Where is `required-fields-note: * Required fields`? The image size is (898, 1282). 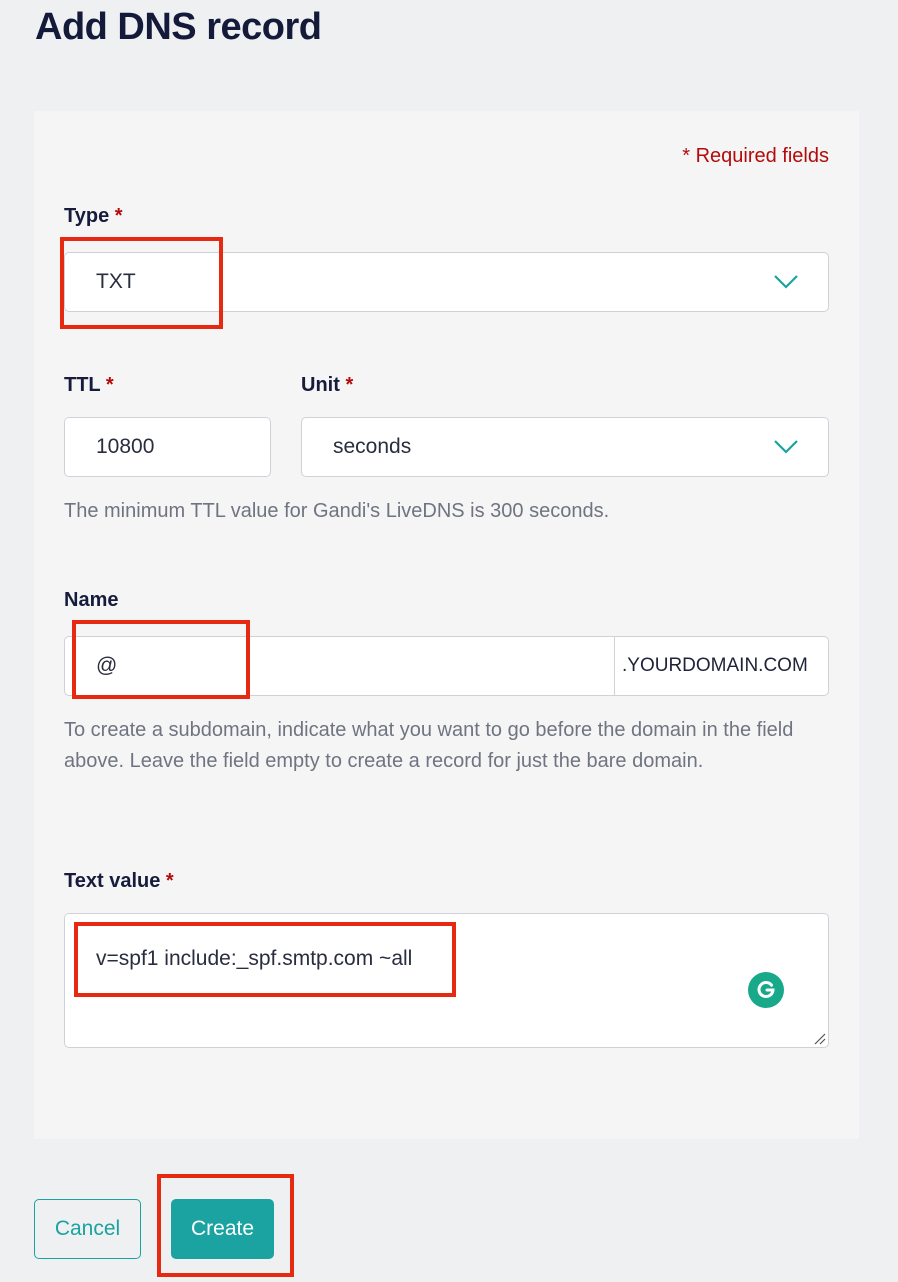 required-fields-note: * Required fields is located at coordinates (755, 156).